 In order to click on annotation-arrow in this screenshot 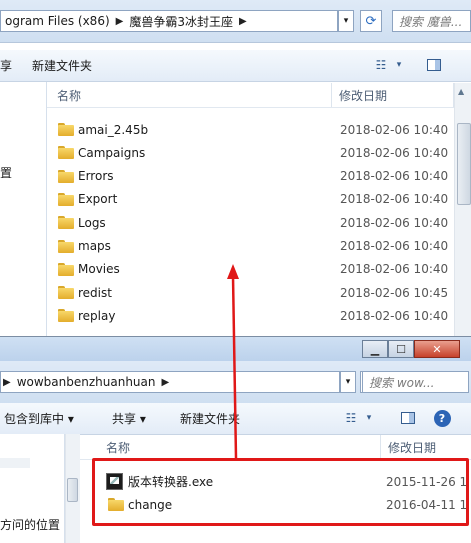, I will do `click(233, 361)`.